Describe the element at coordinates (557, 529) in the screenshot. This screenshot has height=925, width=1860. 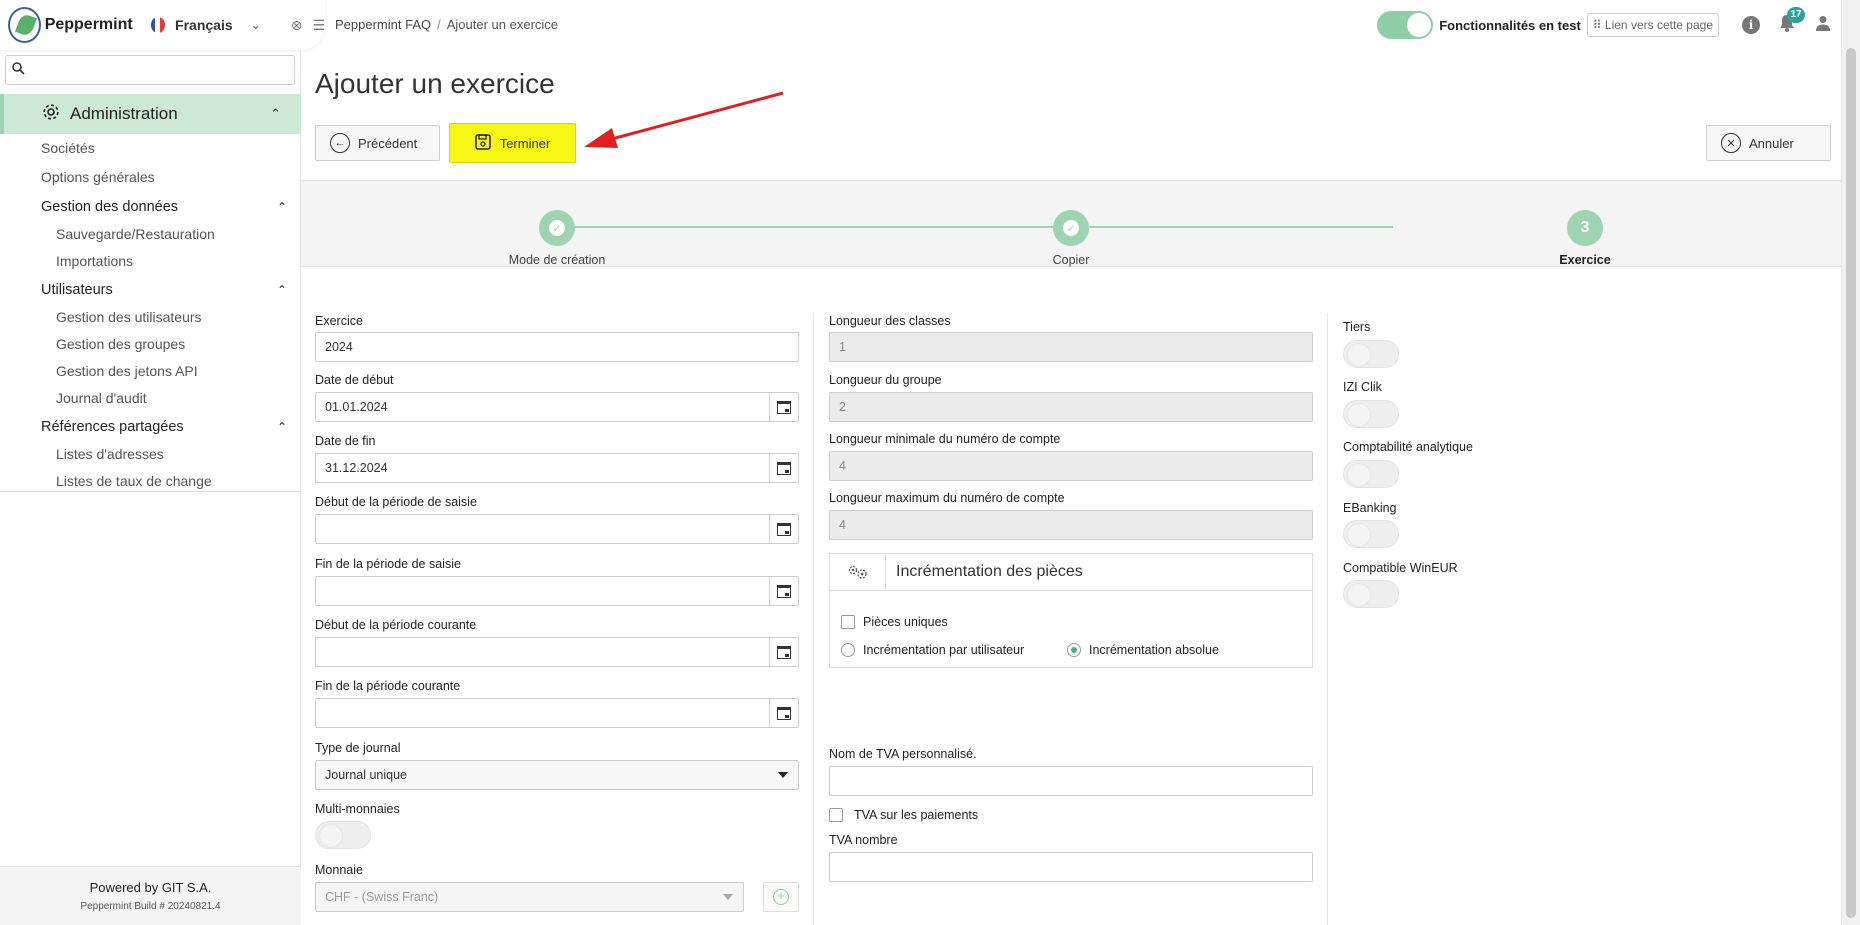
I see `debut-saisie-input` at that location.